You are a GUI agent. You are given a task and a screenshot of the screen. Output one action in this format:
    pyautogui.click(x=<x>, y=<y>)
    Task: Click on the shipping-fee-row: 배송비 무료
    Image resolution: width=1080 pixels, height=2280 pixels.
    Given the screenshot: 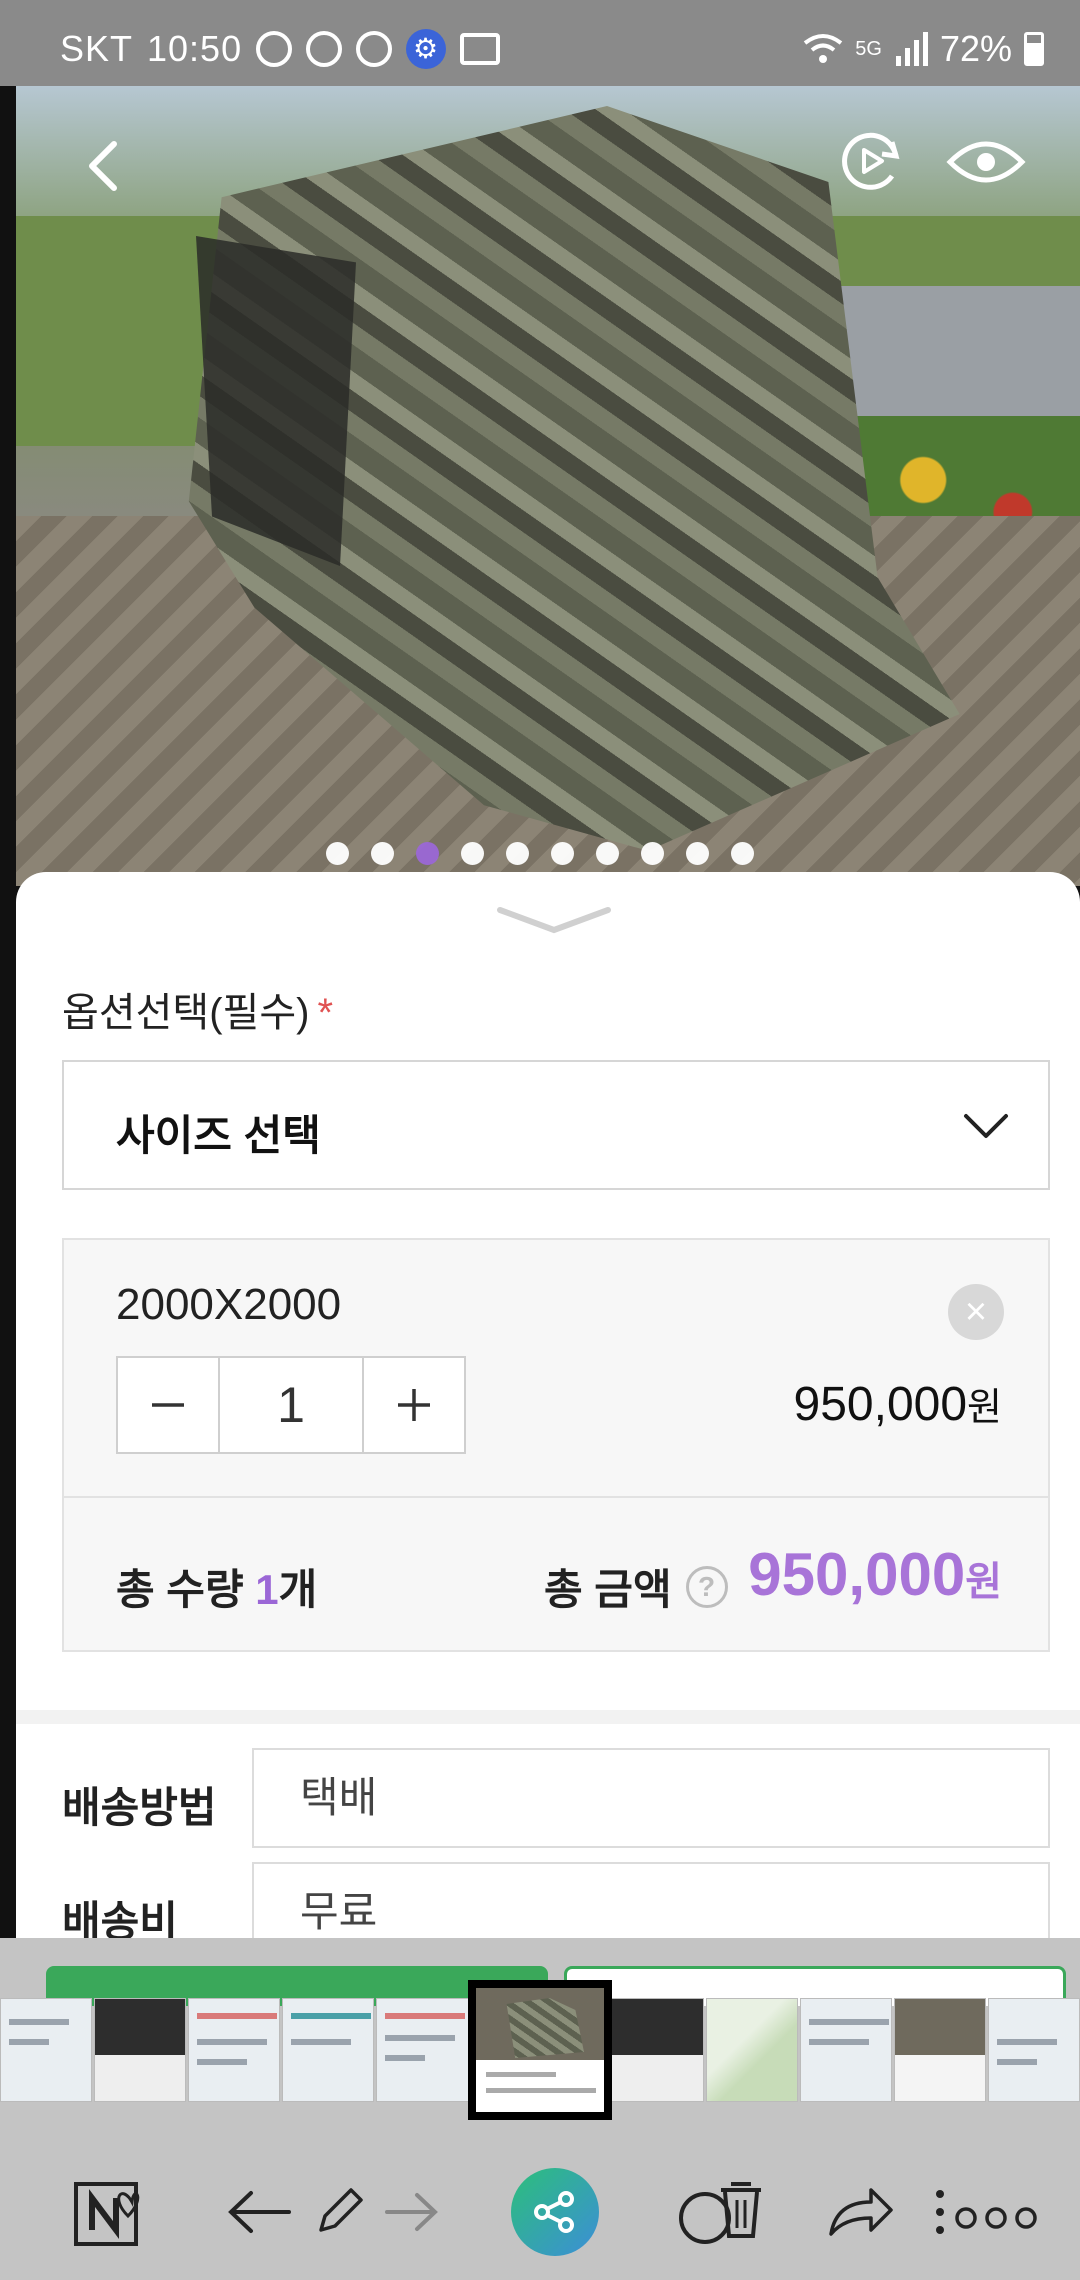 What is the action you would take?
    pyautogui.click(x=556, y=1900)
    